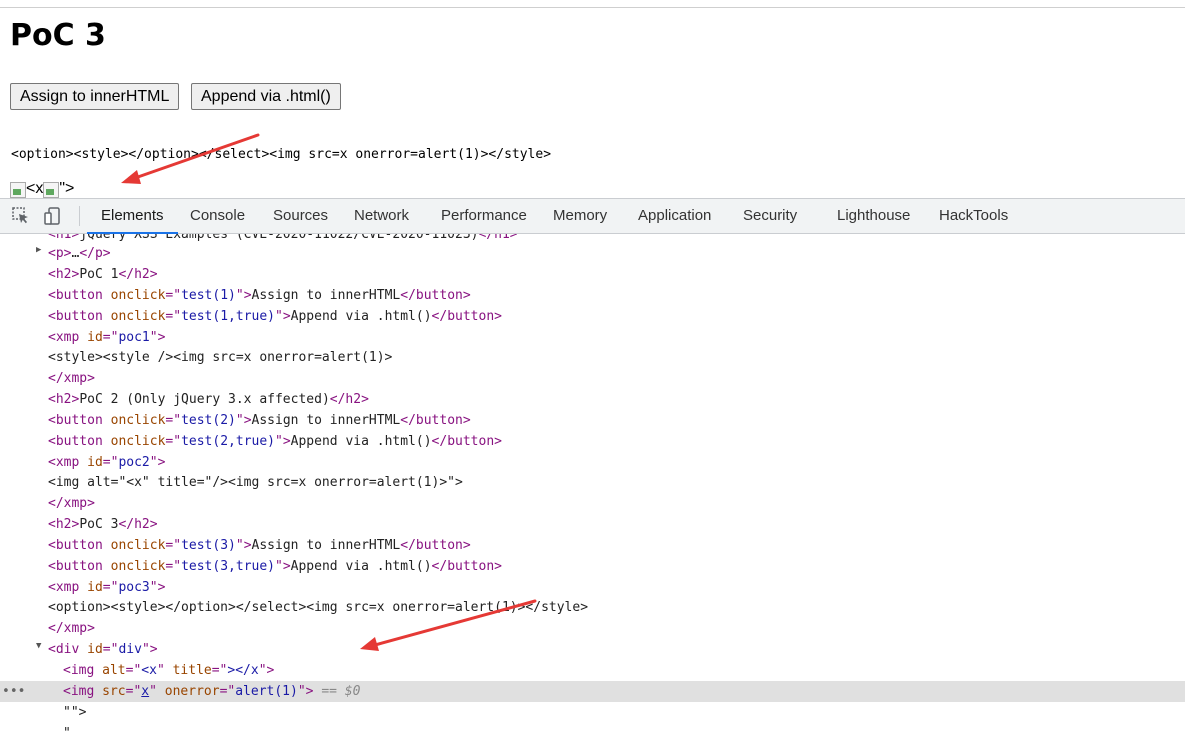 The image size is (1185, 741). What do you see at coordinates (580, 216) in the screenshot?
I see `tab-memory: Memory` at bounding box center [580, 216].